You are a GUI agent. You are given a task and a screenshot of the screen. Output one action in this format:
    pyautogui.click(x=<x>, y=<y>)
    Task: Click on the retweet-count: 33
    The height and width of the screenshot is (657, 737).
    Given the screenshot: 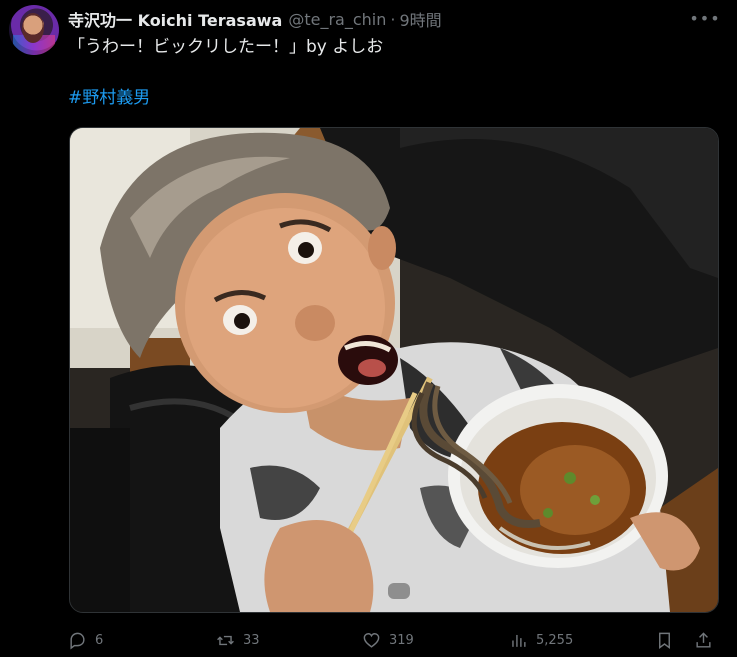 What is the action you would take?
    pyautogui.click(x=251, y=640)
    